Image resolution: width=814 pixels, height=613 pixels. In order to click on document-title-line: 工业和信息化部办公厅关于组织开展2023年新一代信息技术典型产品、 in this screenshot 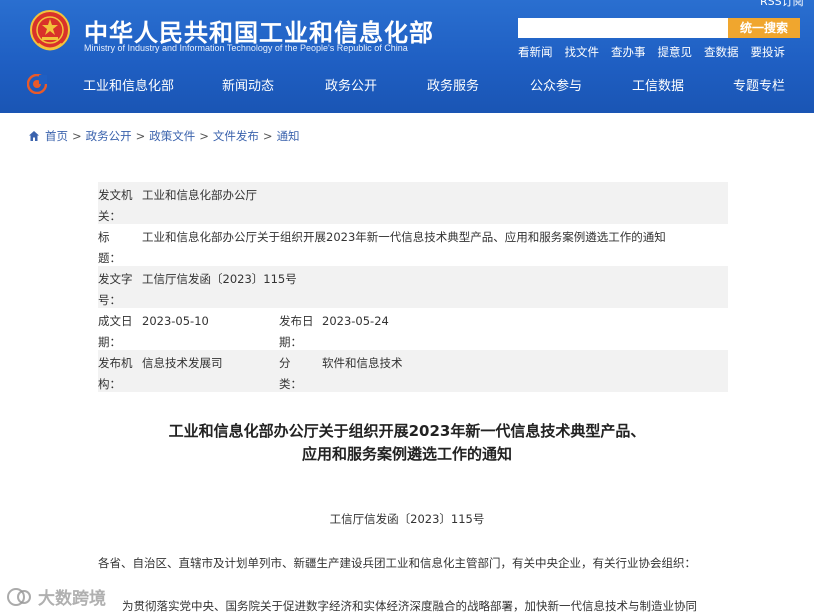, I will do `click(407, 431)`.